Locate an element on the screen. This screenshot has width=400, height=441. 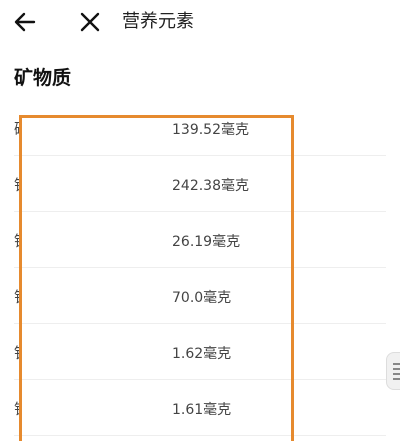
mineral-name: 钙 is located at coordinates (18, 297).